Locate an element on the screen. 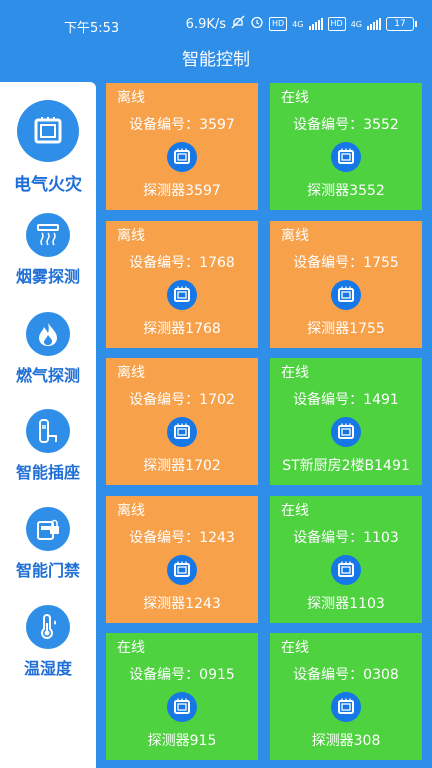 This screenshot has height=768, width=432. network-type-2: 4G is located at coordinates (356, 24).